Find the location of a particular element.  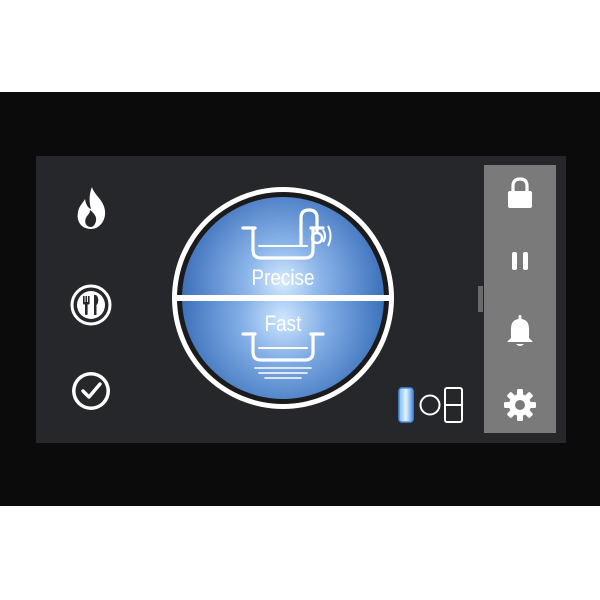

pause-icon is located at coordinates (520, 261).